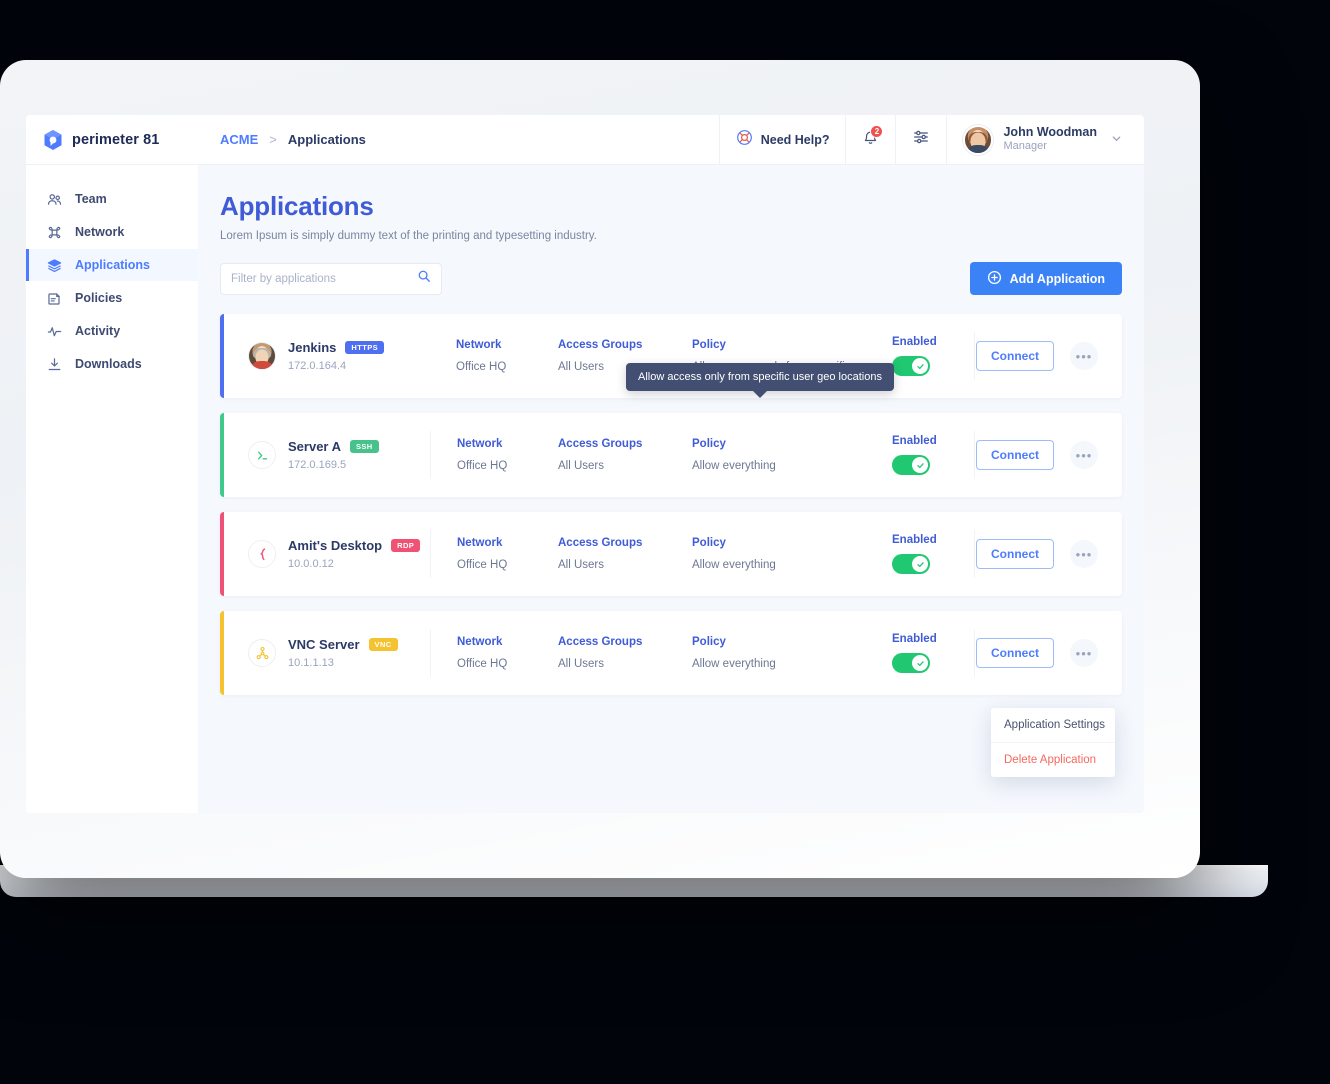 This screenshot has width=1330, height=1084. I want to click on sidebar-item-label: Downloads, so click(108, 364).